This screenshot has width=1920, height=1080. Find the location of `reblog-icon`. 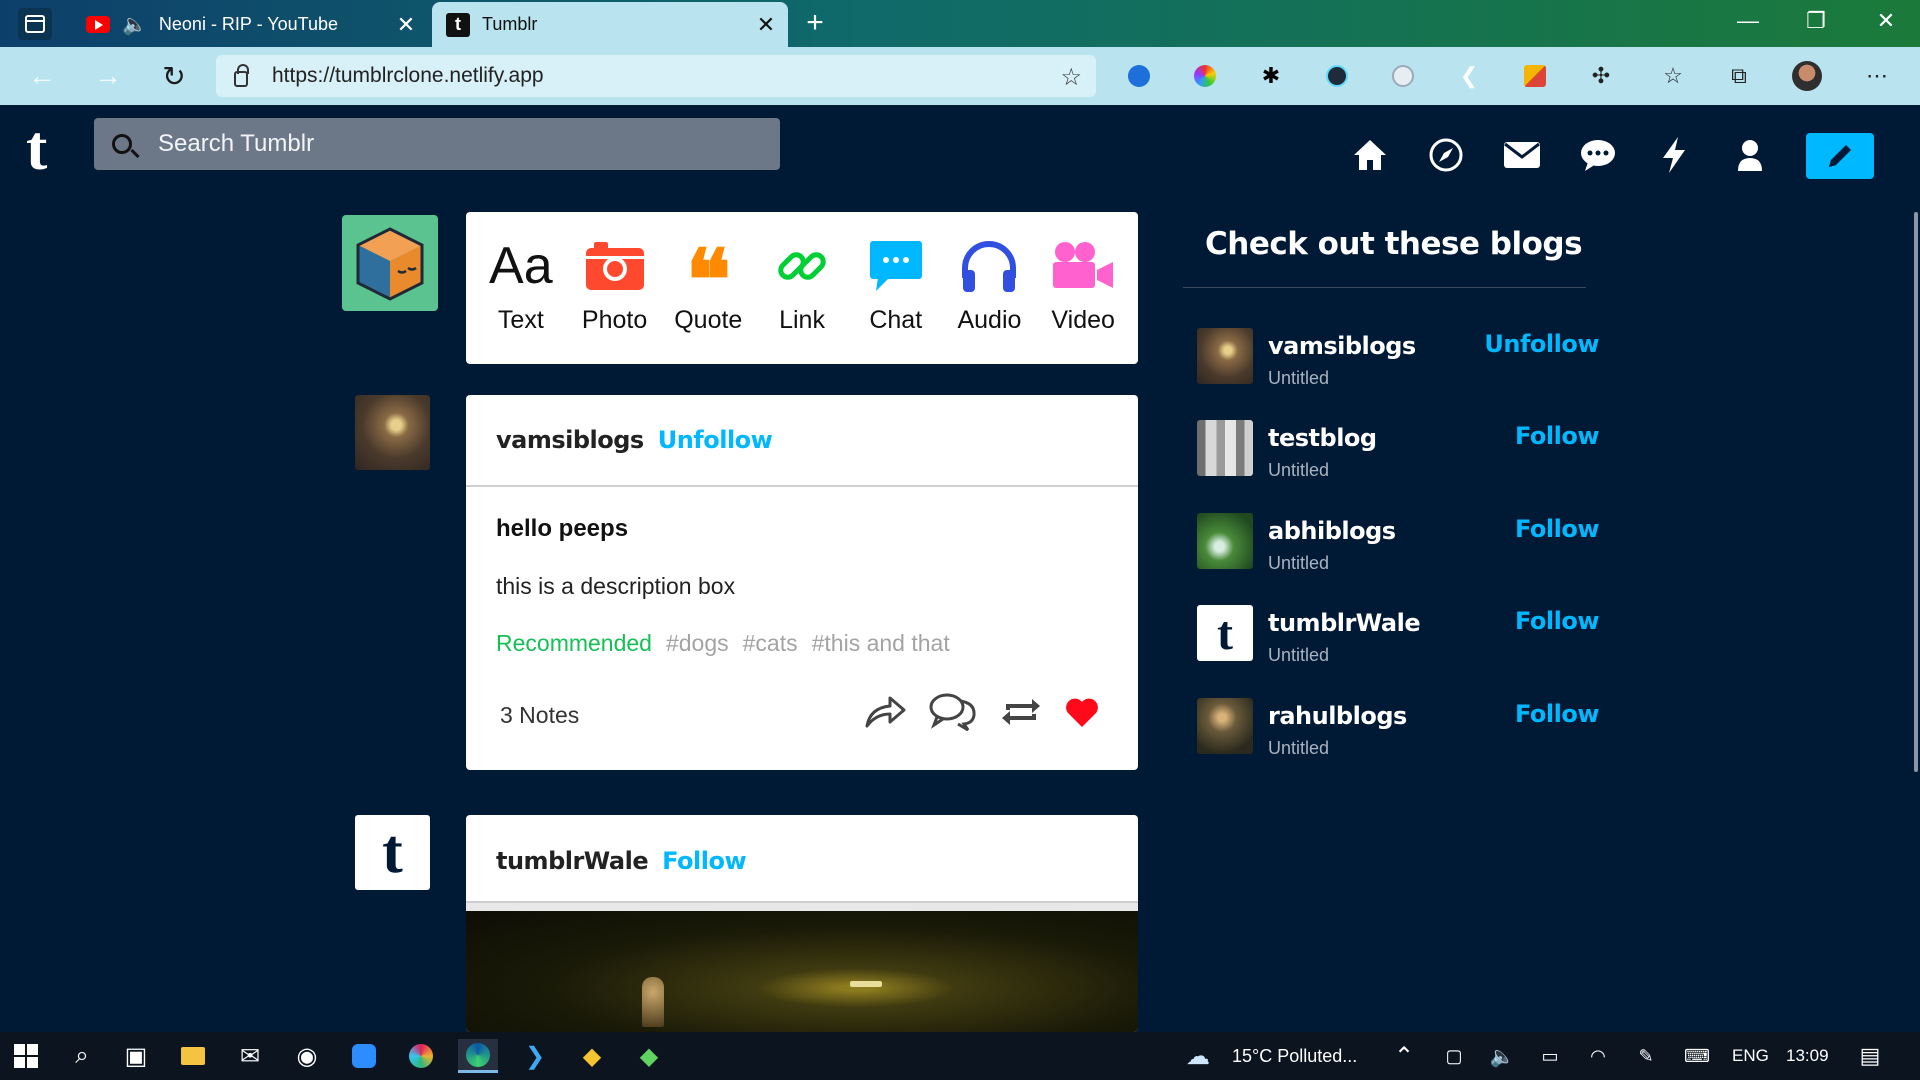

reblog-icon is located at coordinates (1021, 716).